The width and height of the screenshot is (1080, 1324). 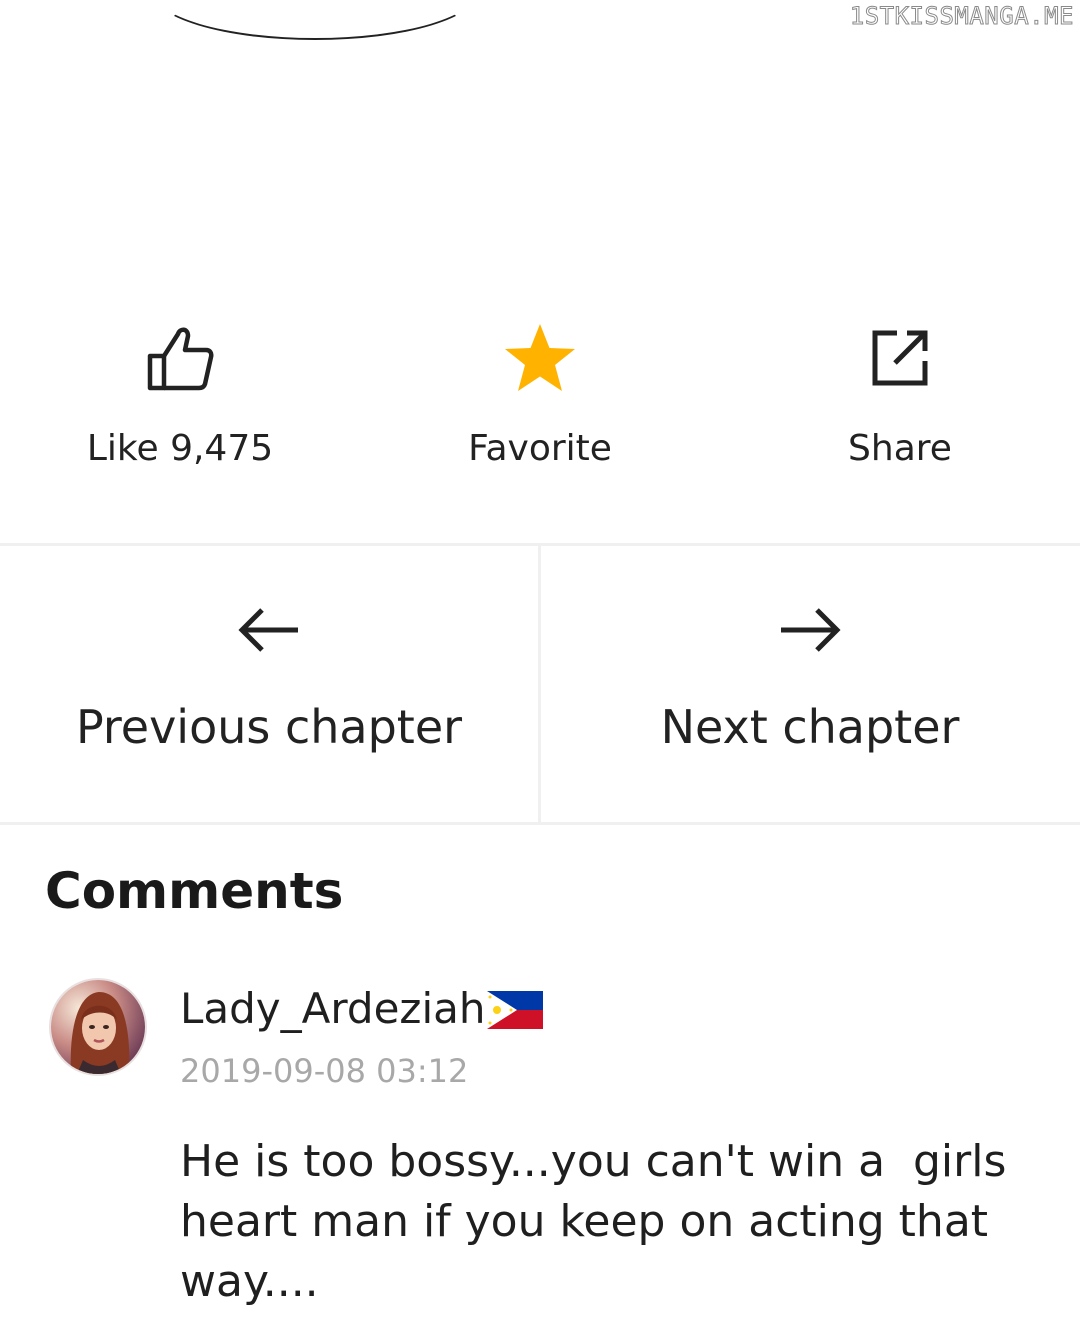 I want to click on next-chapter-label: Next chapter, so click(x=810, y=727).